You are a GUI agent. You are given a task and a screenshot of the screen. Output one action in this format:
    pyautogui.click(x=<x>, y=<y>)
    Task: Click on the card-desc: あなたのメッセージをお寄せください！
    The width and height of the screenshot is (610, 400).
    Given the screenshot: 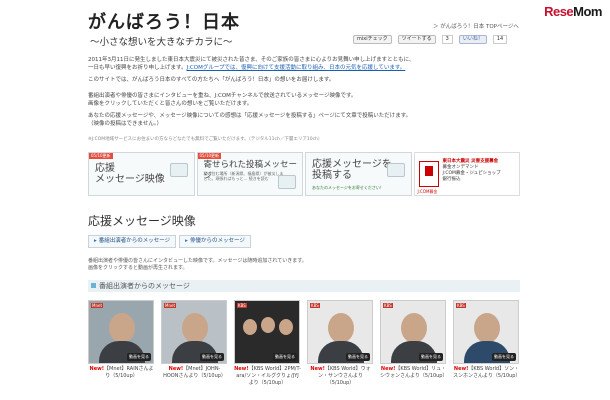 What is the action you would take?
    pyautogui.click(x=348, y=187)
    